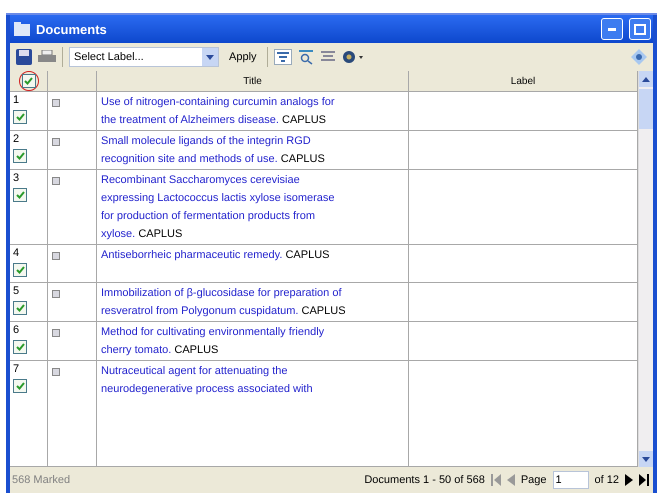 This screenshot has height=502, width=657. What do you see at coordinates (306, 57) in the screenshot?
I see `search-icon` at bounding box center [306, 57].